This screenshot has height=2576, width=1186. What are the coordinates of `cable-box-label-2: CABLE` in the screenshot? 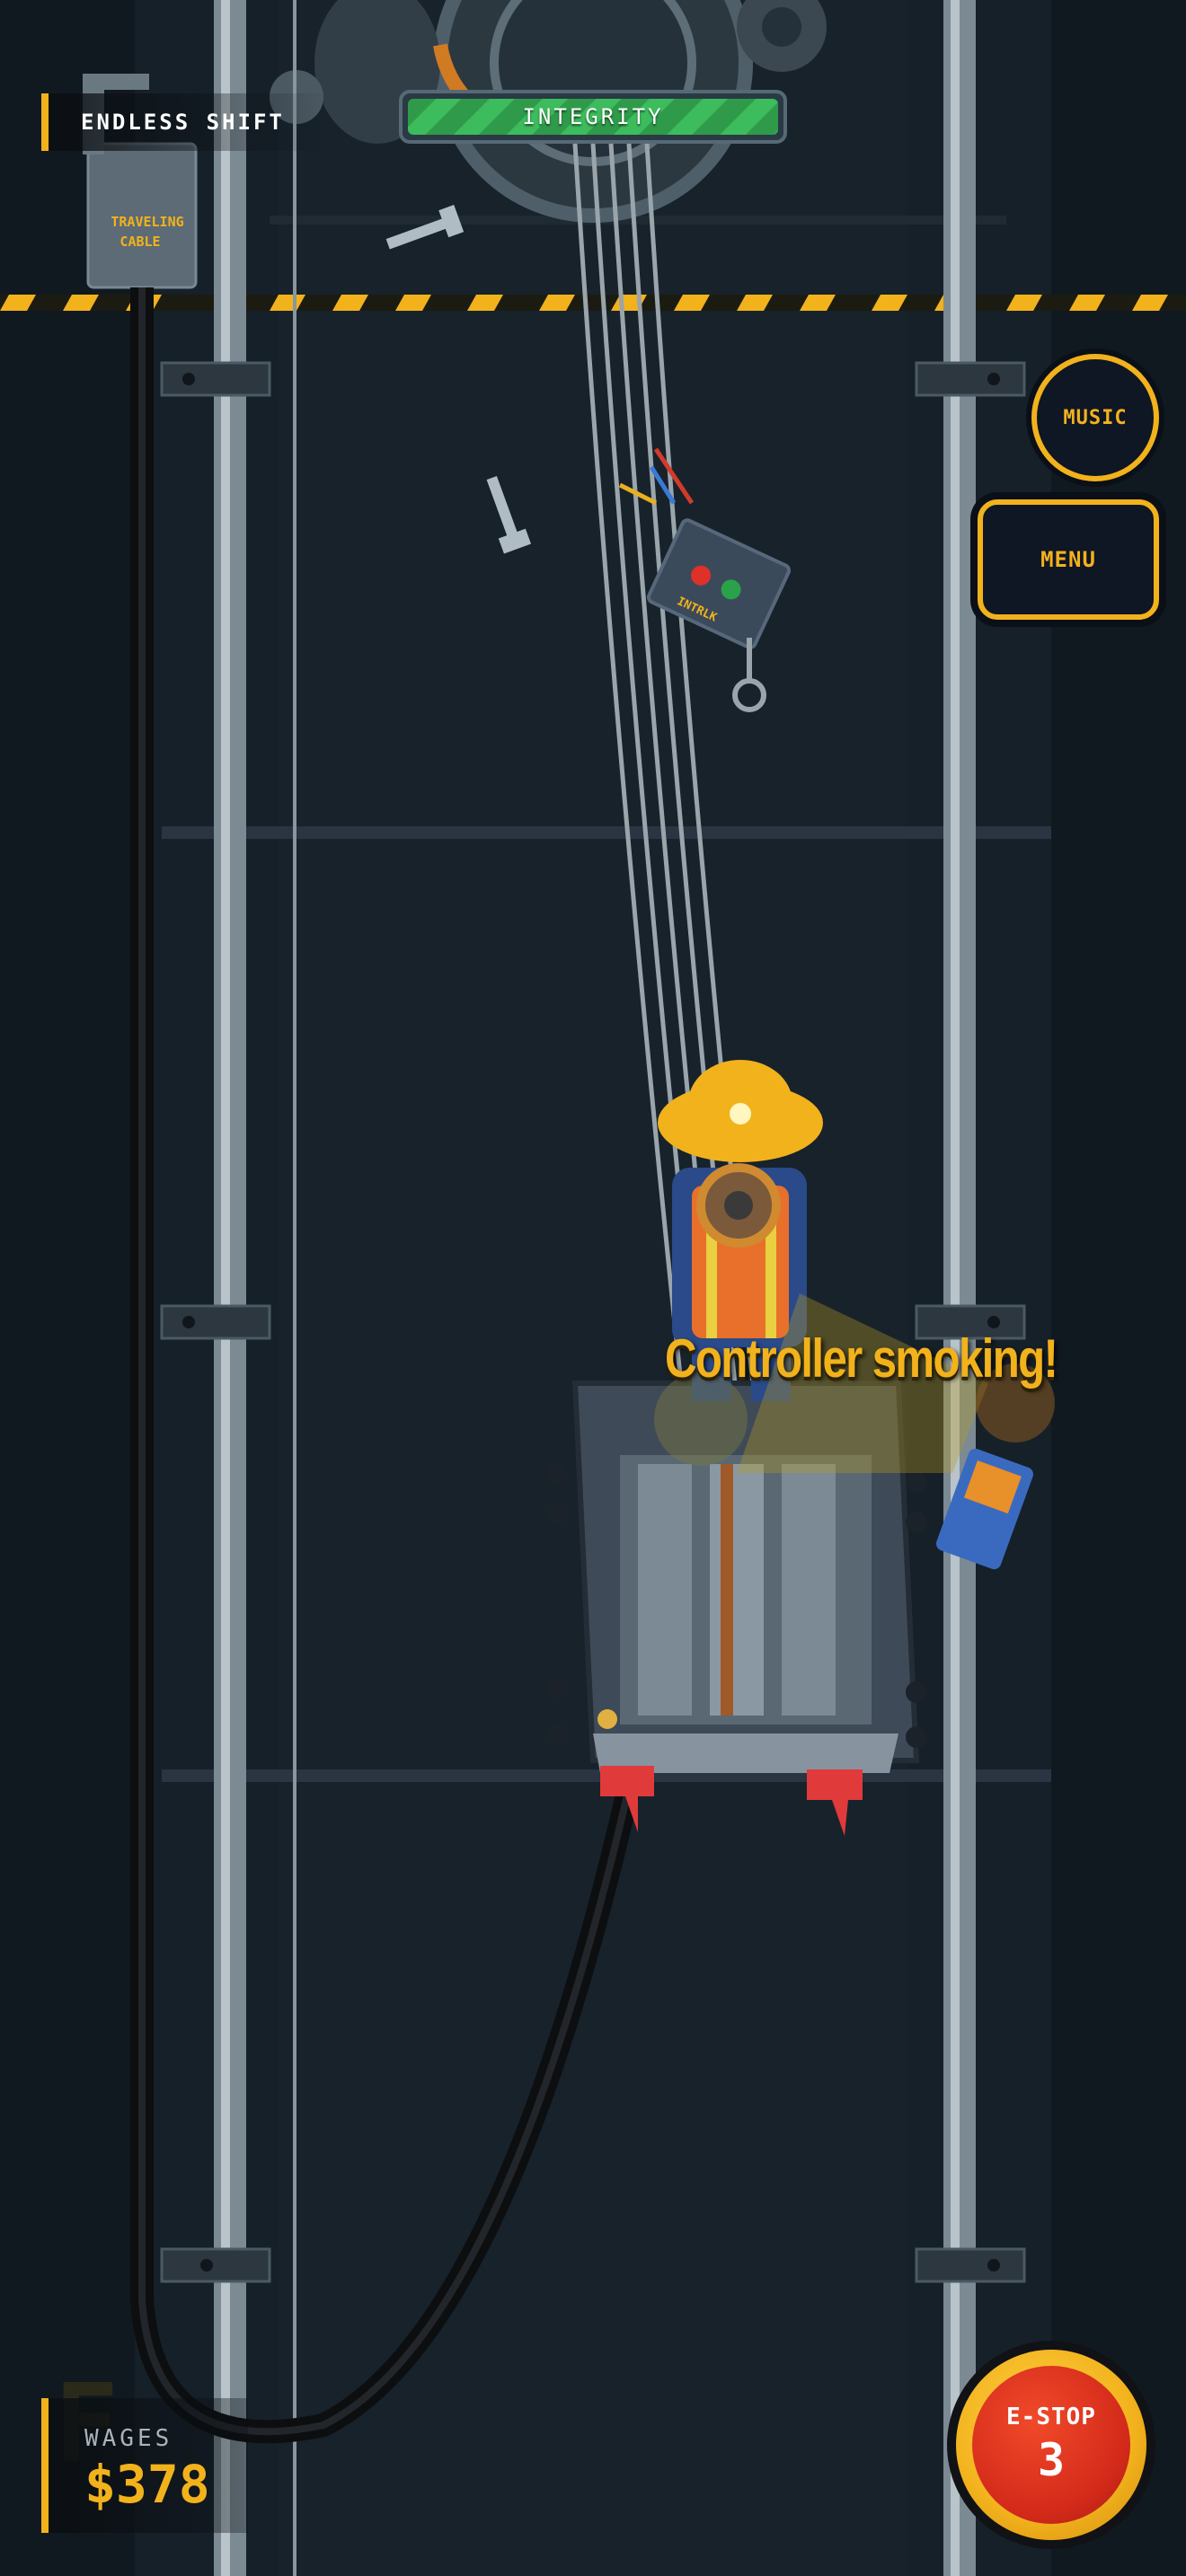 It's located at (139, 242).